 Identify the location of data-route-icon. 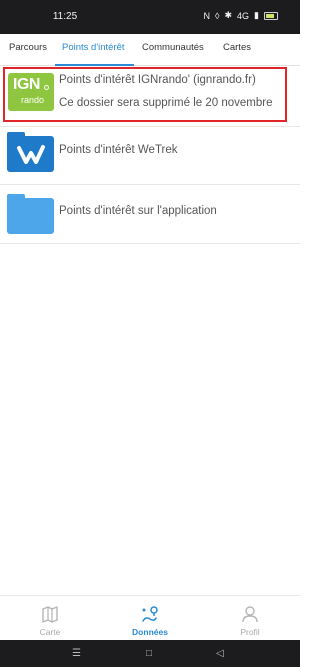
(150, 614).